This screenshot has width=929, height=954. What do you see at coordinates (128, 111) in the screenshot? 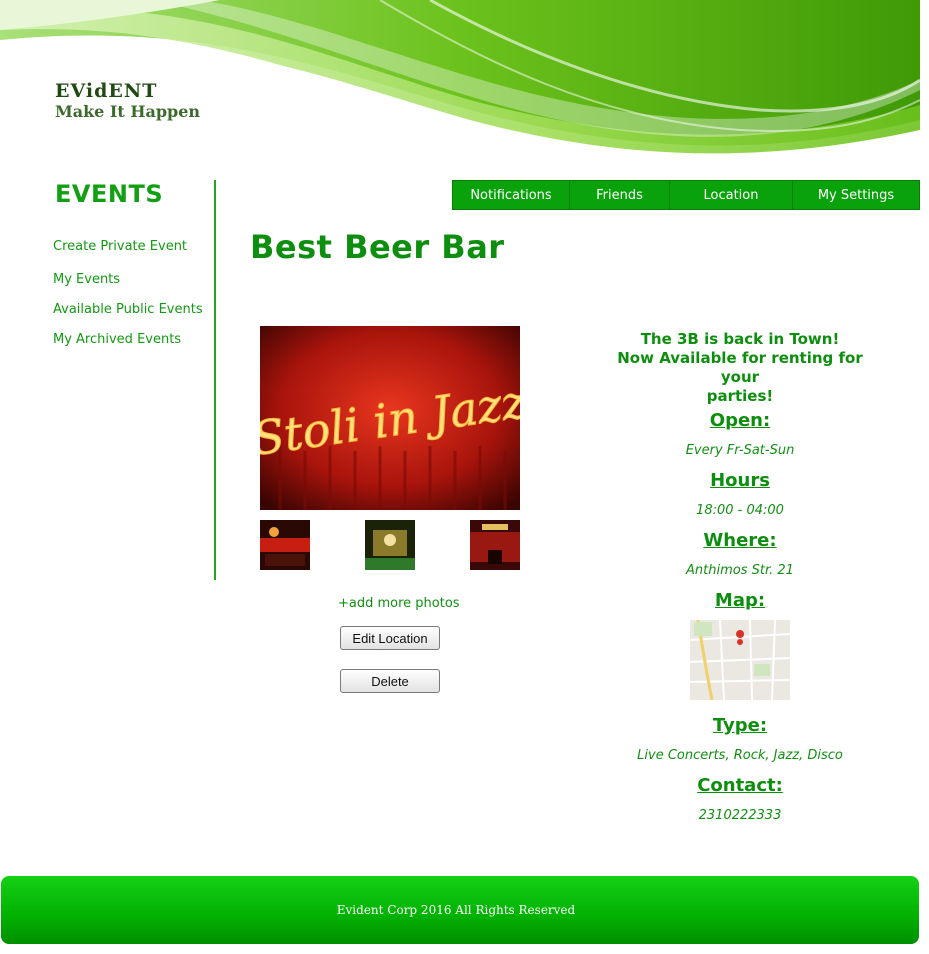
I see `brand-tagline: Make It Happen` at bounding box center [128, 111].